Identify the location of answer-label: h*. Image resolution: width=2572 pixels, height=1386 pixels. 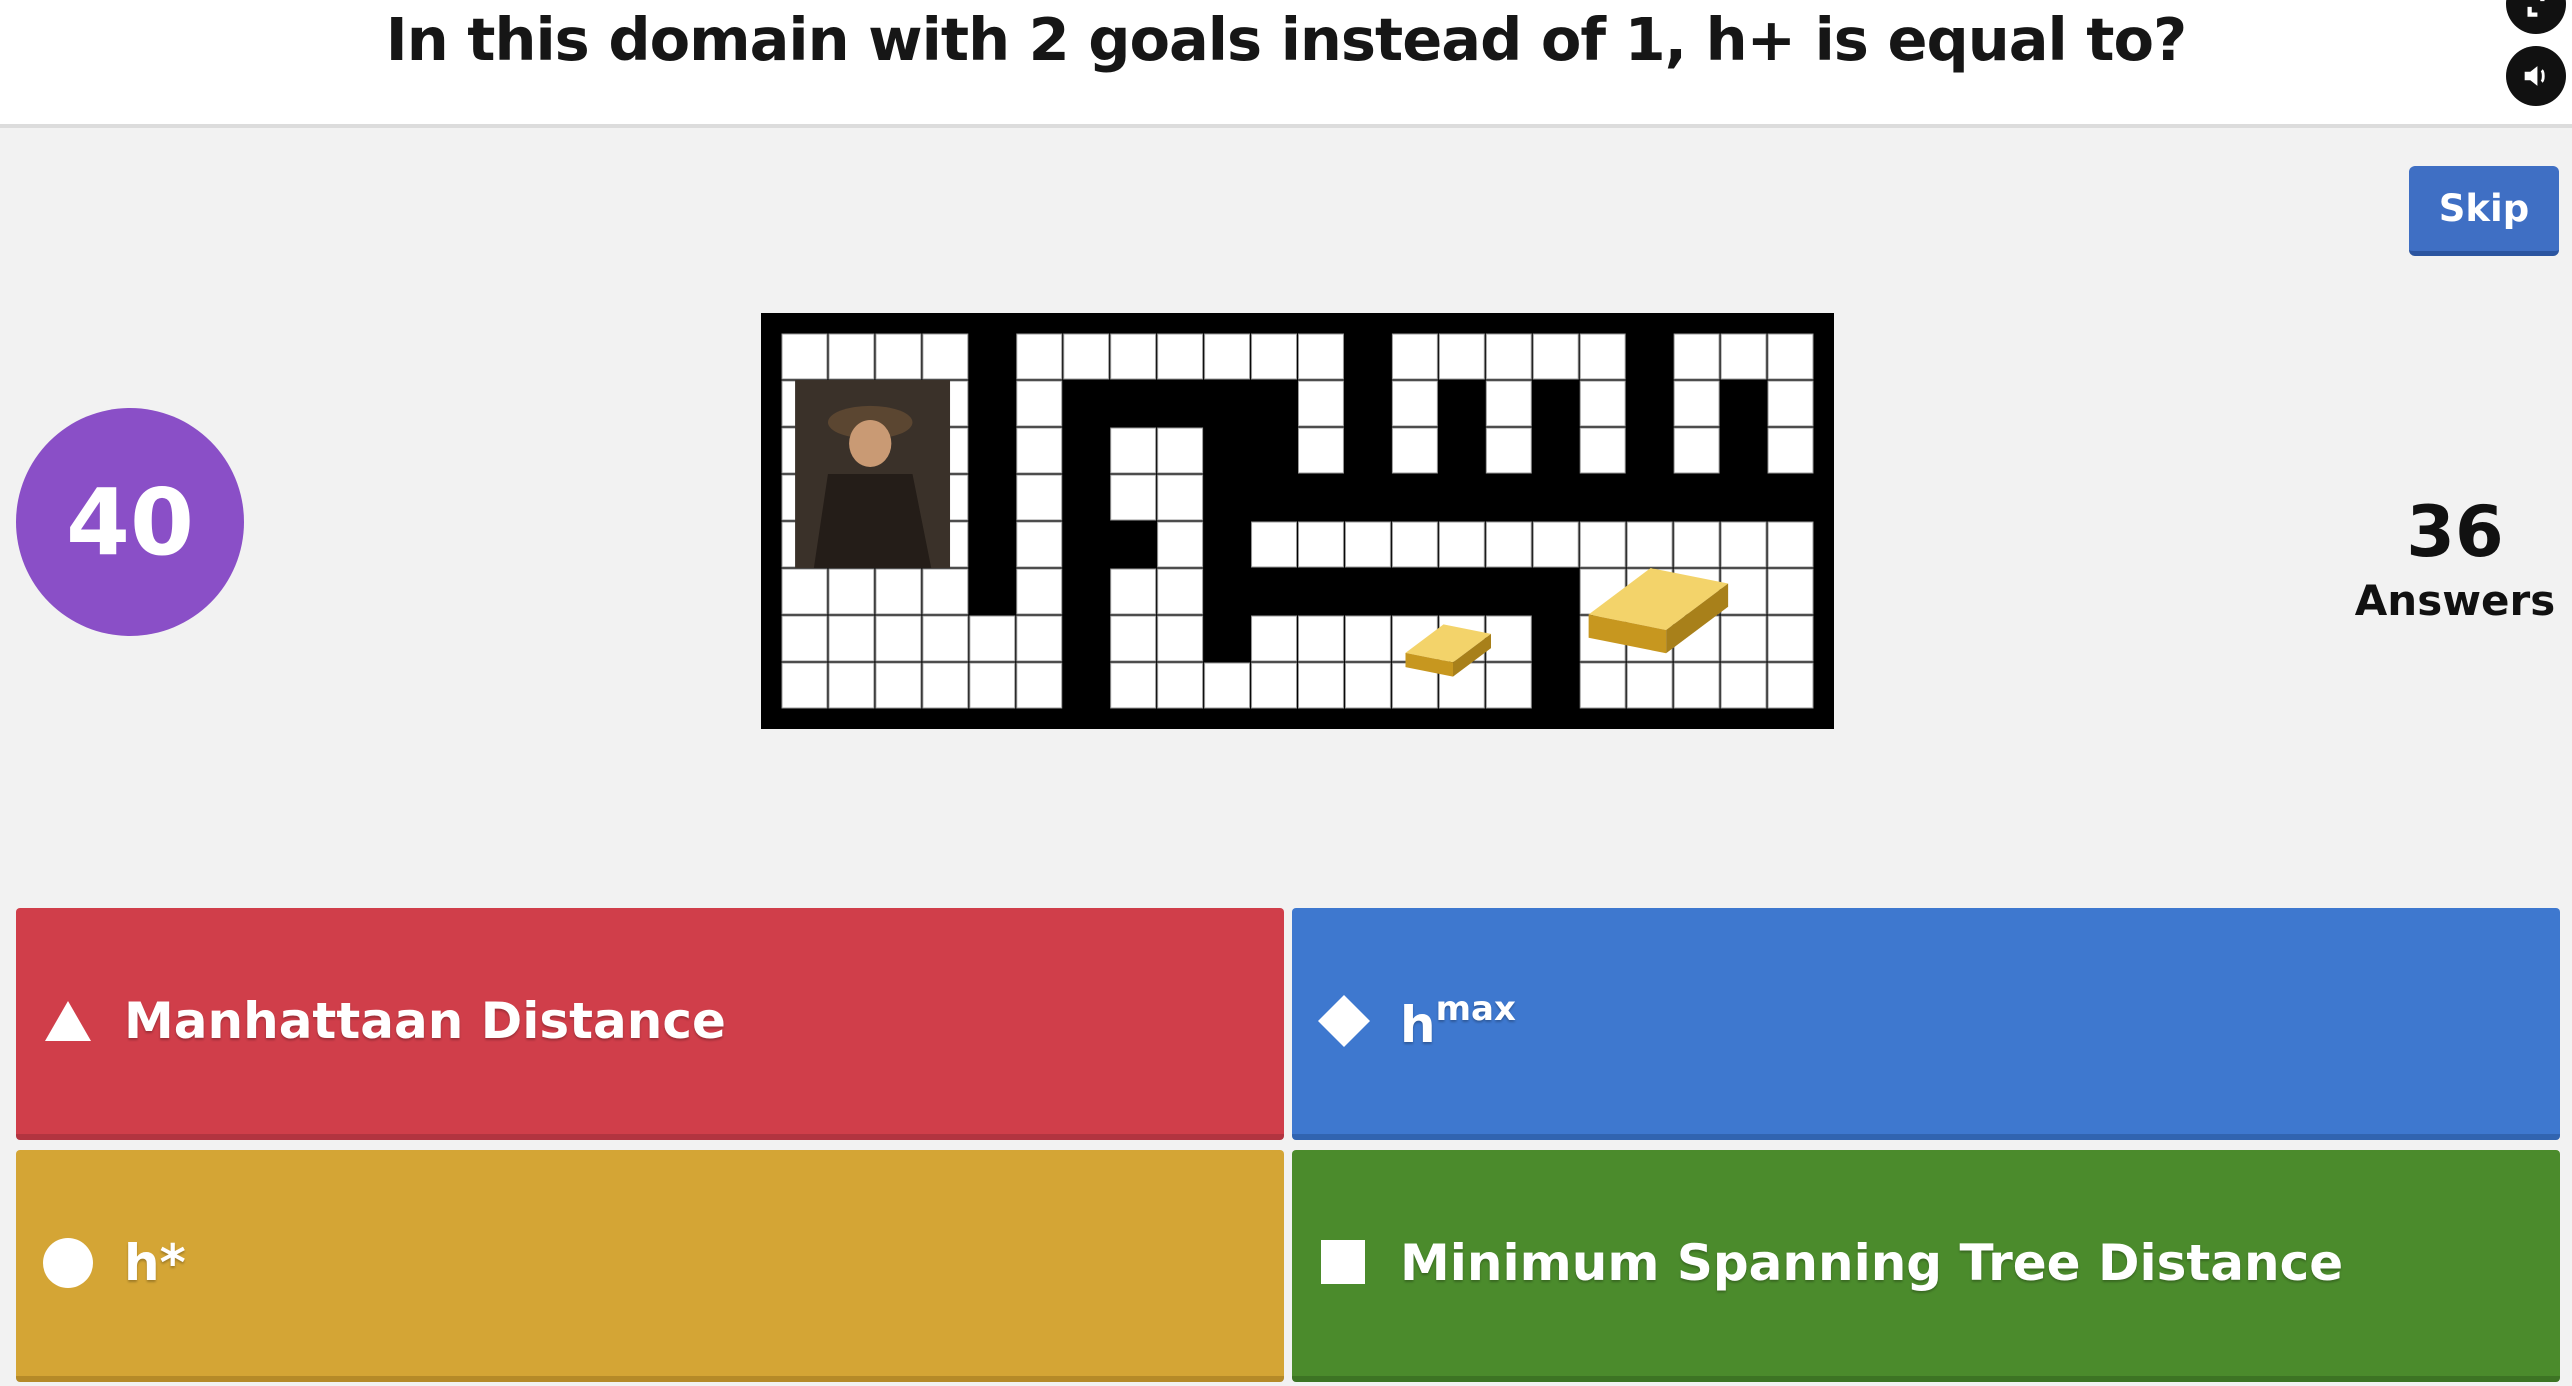
(155, 1263).